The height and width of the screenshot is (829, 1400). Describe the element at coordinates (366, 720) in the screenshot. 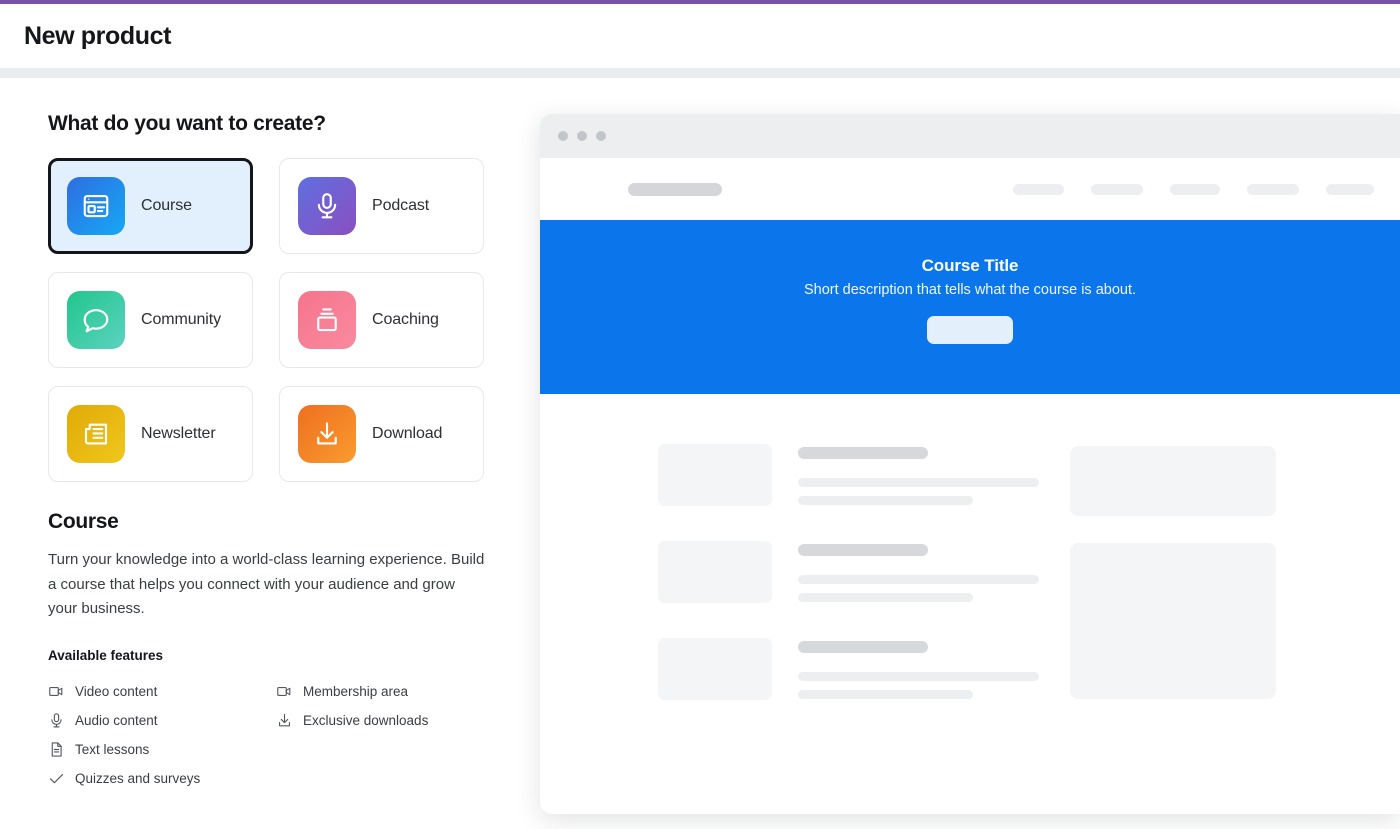

I see `feature-label: Exclusive downloads` at that location.